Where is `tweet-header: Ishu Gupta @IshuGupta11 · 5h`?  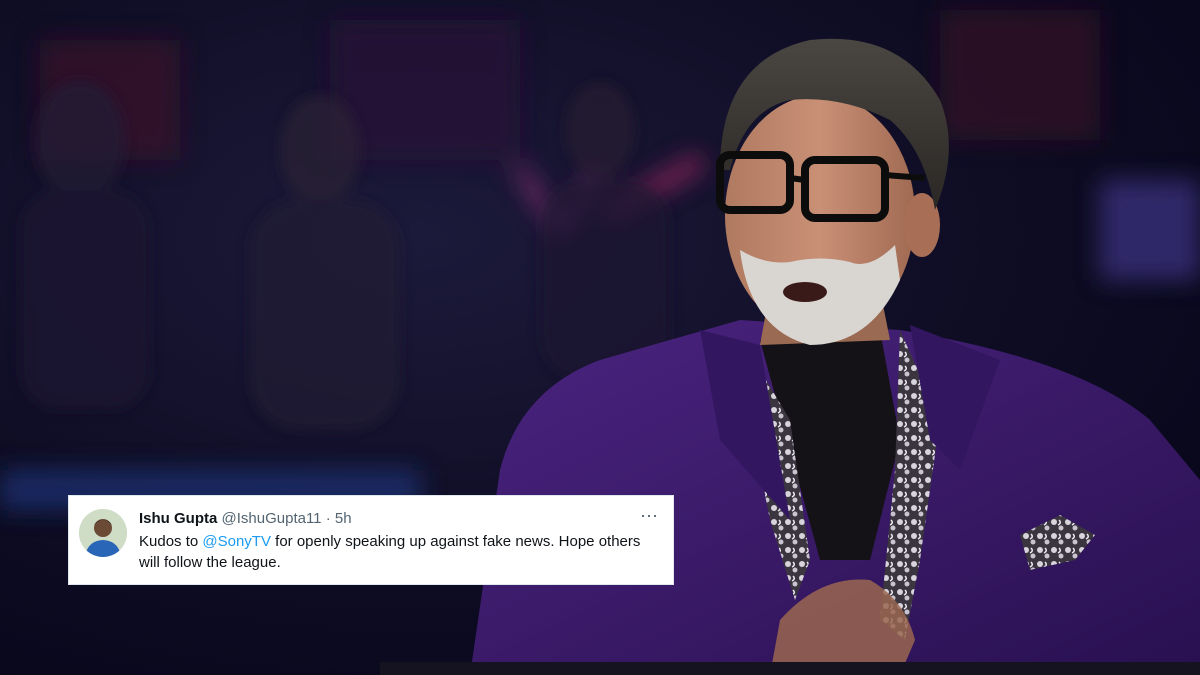
tweet-header: Ishu Gupta @IshuGupta11 · 5h is located at coordinates (245, 518).